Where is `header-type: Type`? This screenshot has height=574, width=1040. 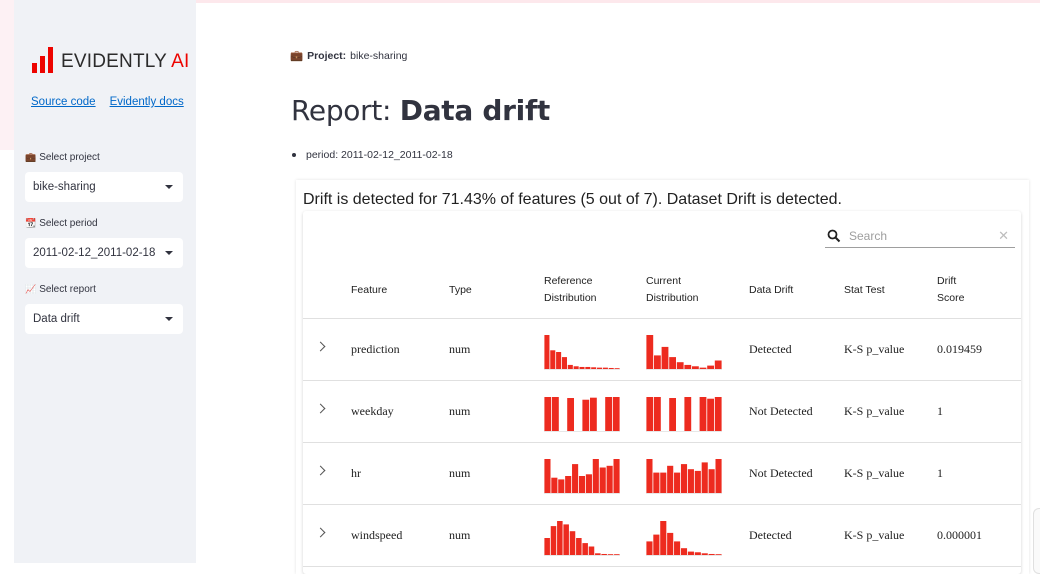 header-type: Type is located at coordinates (460, 290).